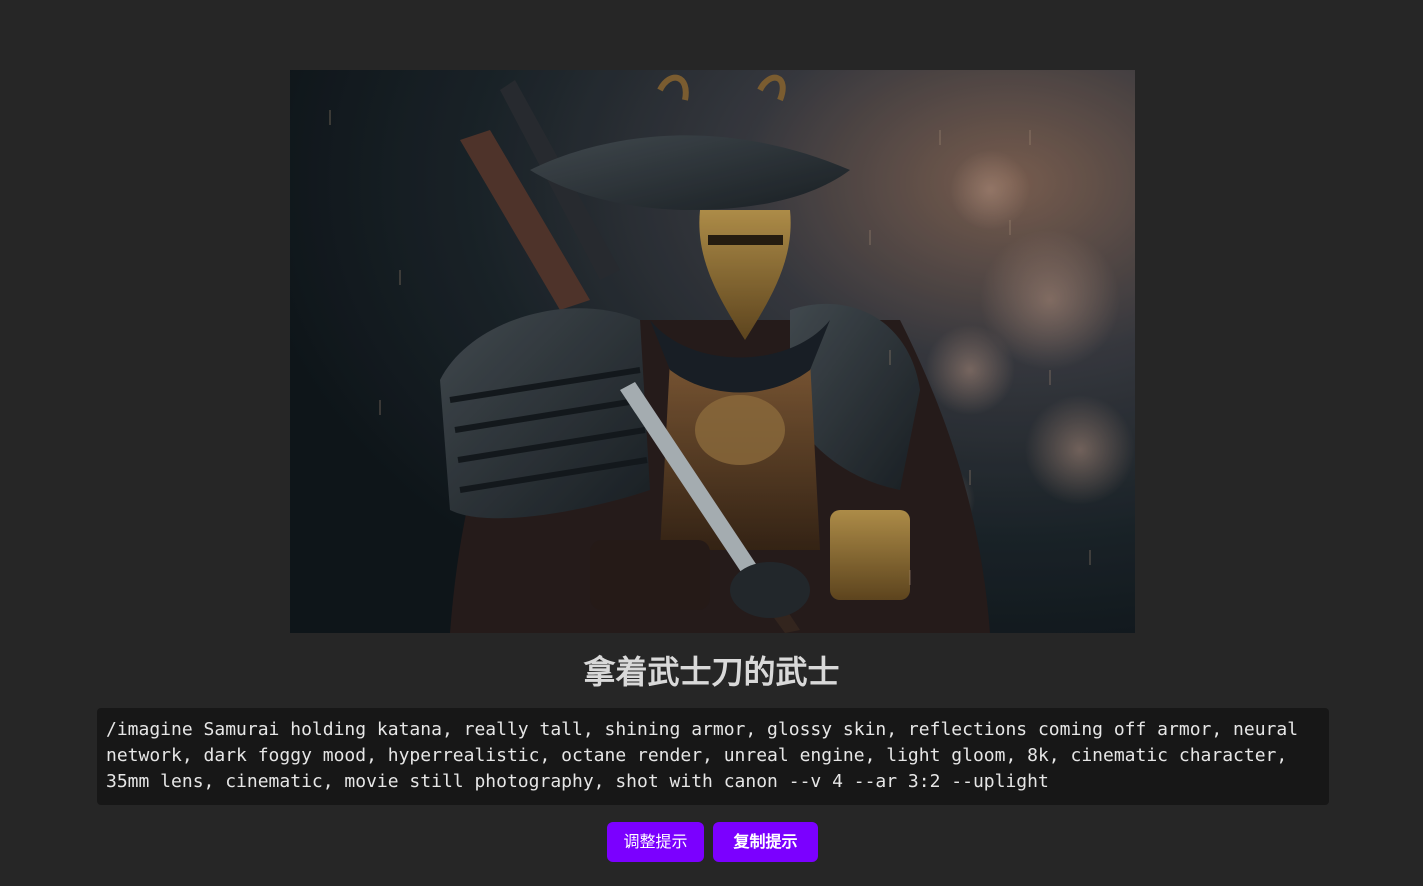  What do you see at coordinates (711, 672) in the screenshot?
I see `artwork-title: 拿着武士刀的武士` at bounding box center [711, 672].